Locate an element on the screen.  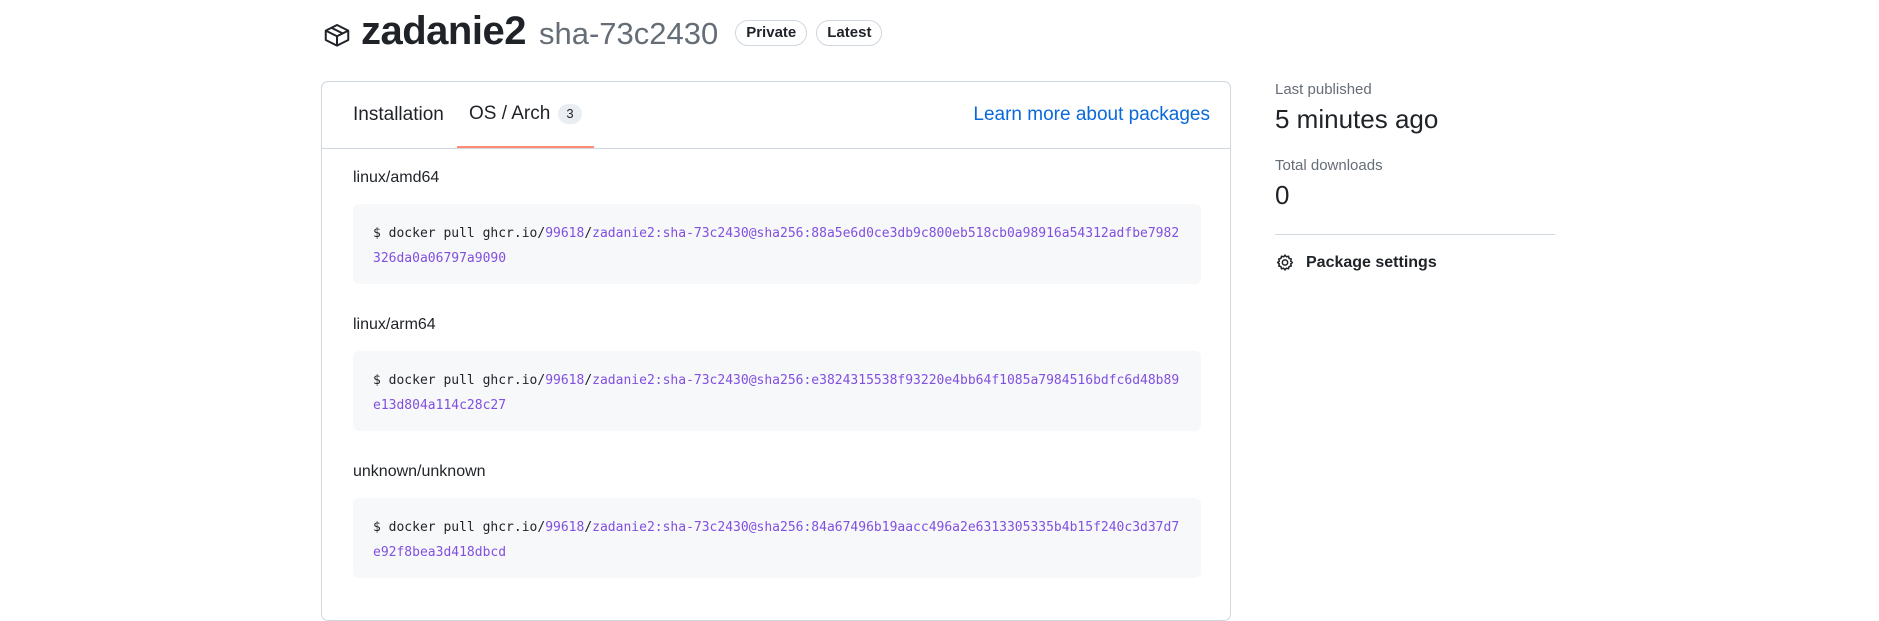
total-downloads-label: Total downloads is located at coordinates (1329, 165).